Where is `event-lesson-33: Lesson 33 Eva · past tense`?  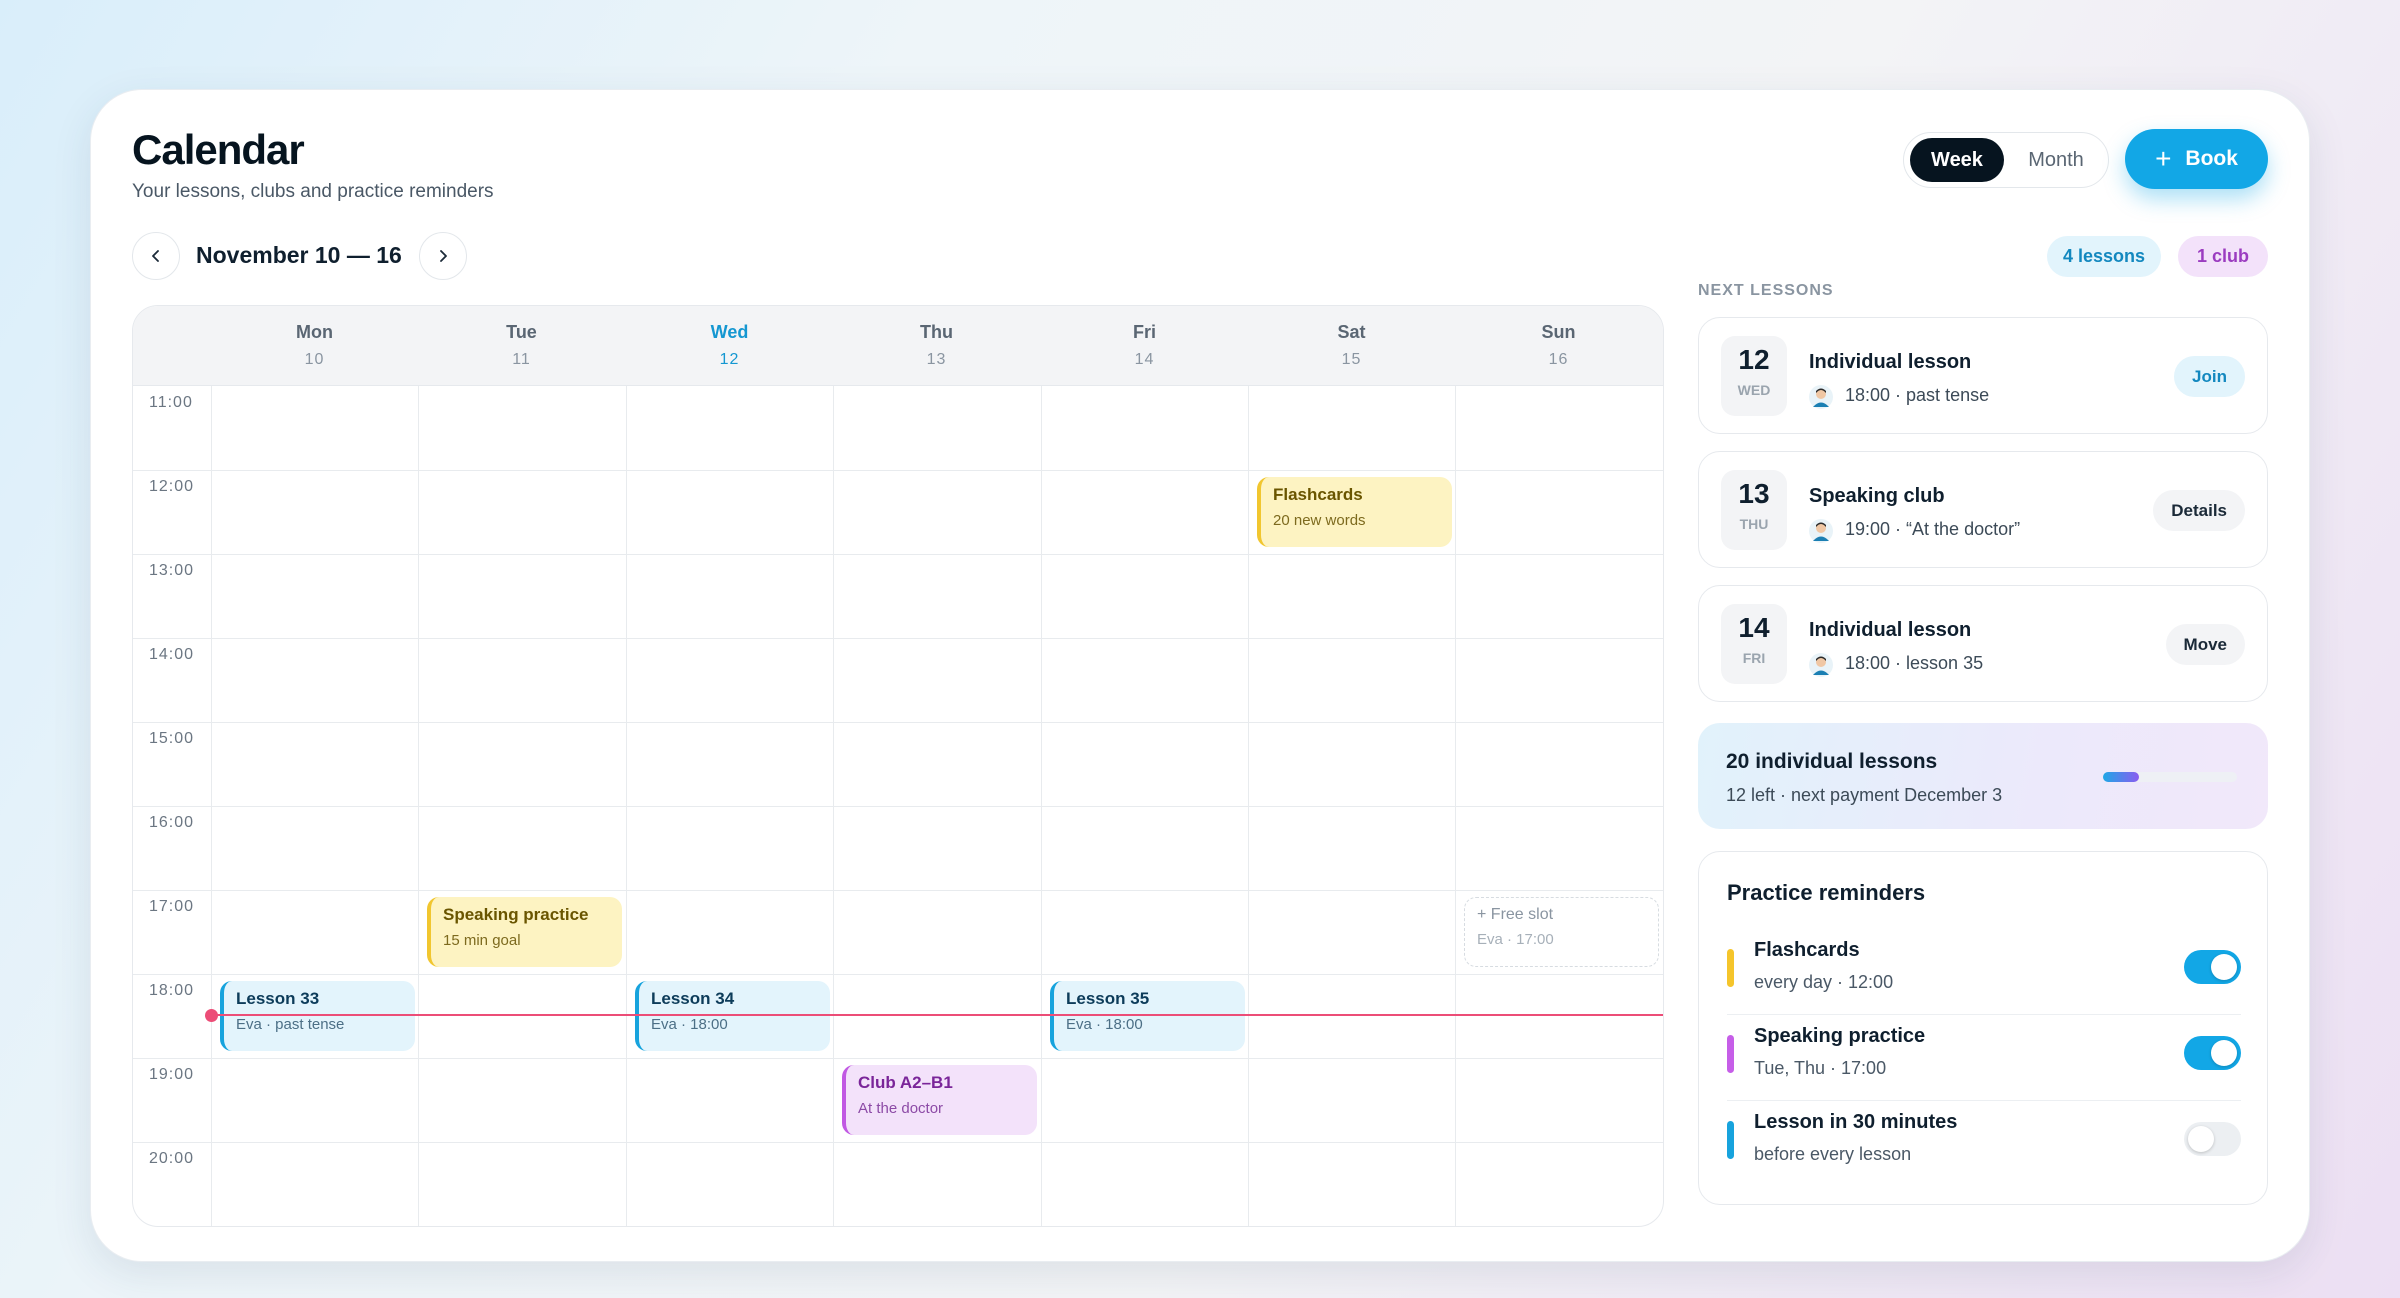 event-lesson-33: Lesson 33 Eva · past tense is located at coordinates (317, 1016).